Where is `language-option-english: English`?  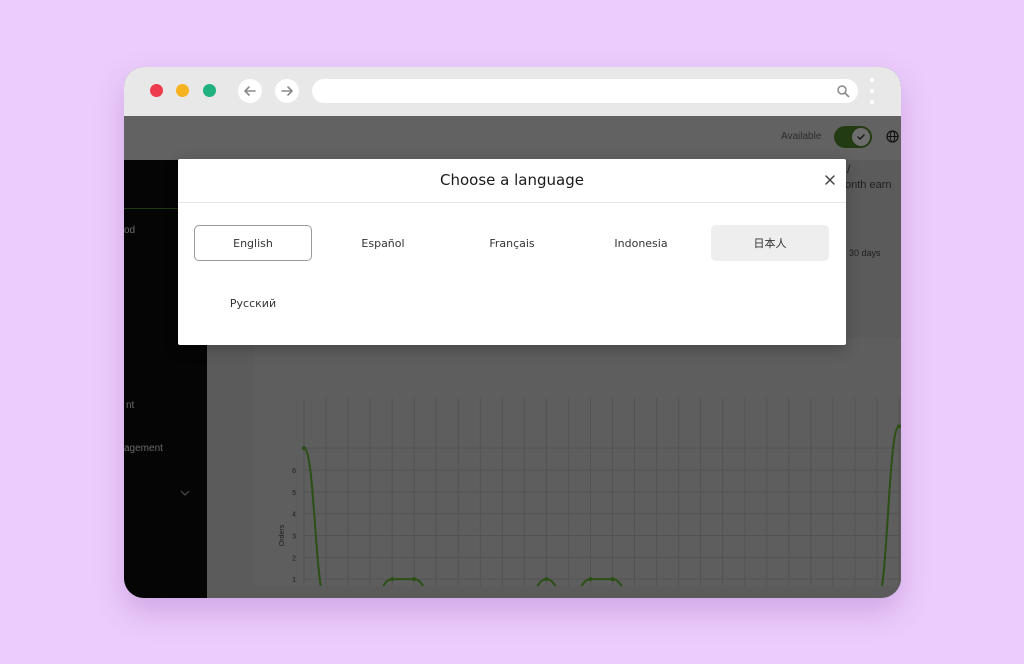
language-option-english: English is located at coordinates (253, 243).